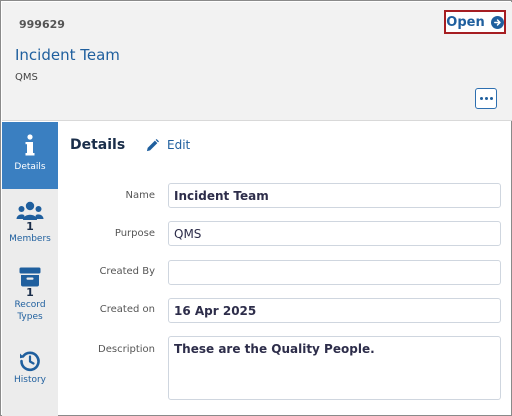  Describe the element at coordinates (127, 309) in the screenshot. I see `created-on-label: Created on` at that location.